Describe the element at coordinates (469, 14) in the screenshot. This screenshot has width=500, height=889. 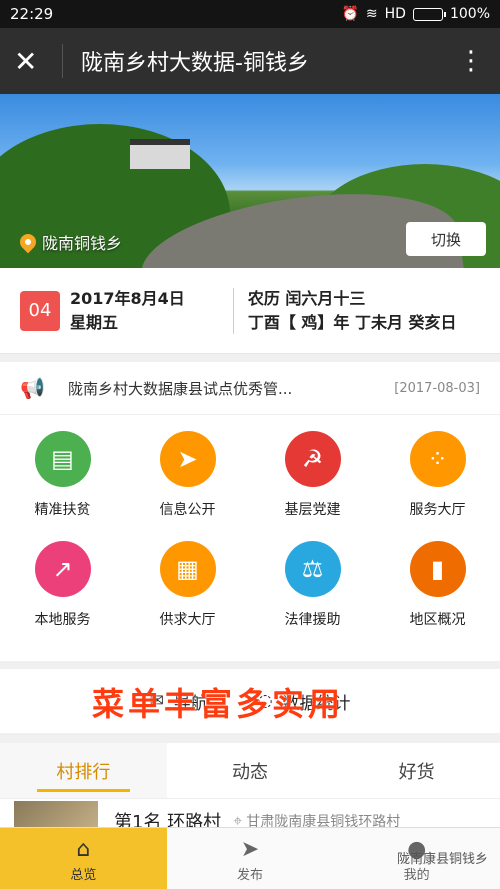
I see `battery-percent: 100%` at that location.